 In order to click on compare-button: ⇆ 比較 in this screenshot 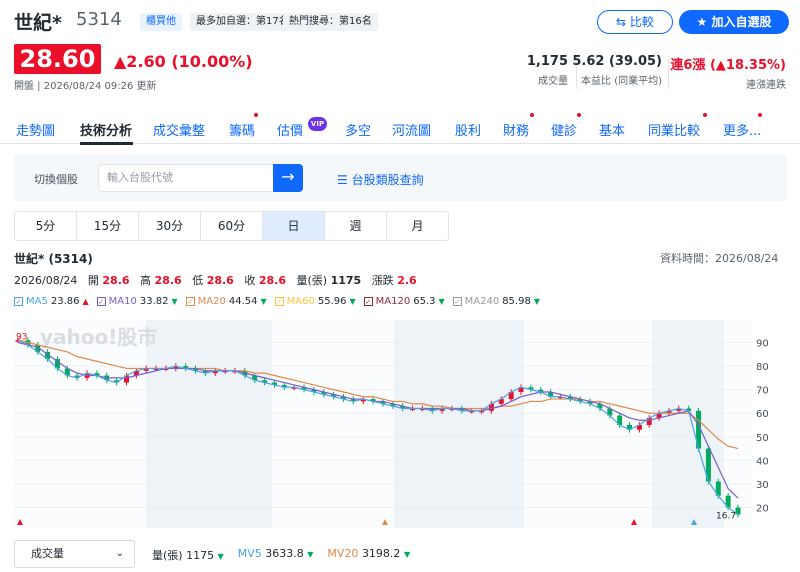, I will do `click(635, 22)`.